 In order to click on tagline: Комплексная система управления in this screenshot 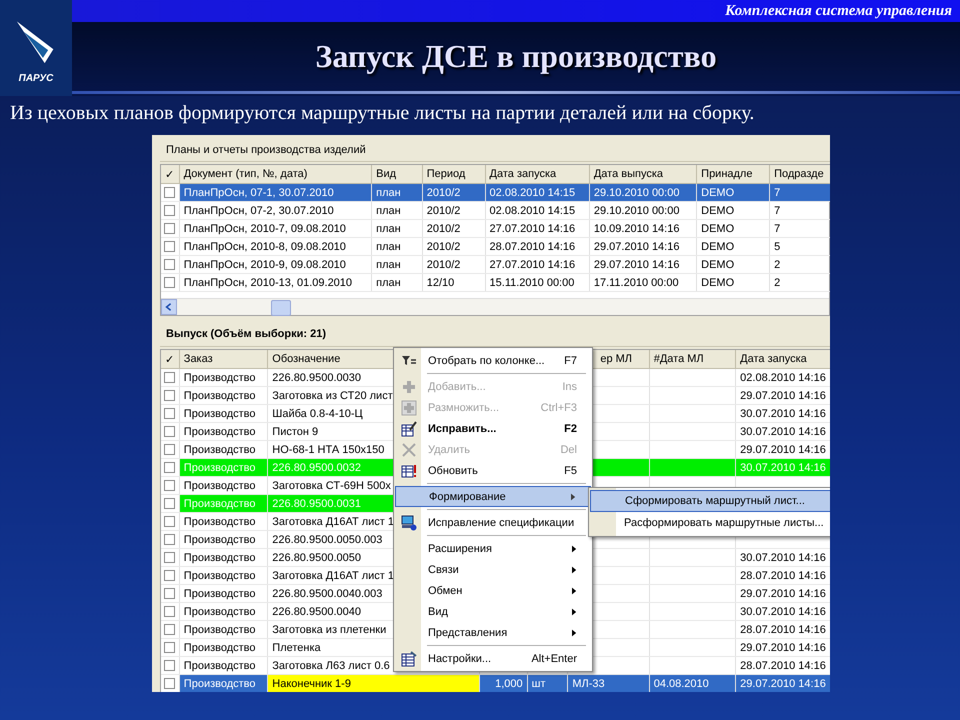, I will do `click(838, 11)`.